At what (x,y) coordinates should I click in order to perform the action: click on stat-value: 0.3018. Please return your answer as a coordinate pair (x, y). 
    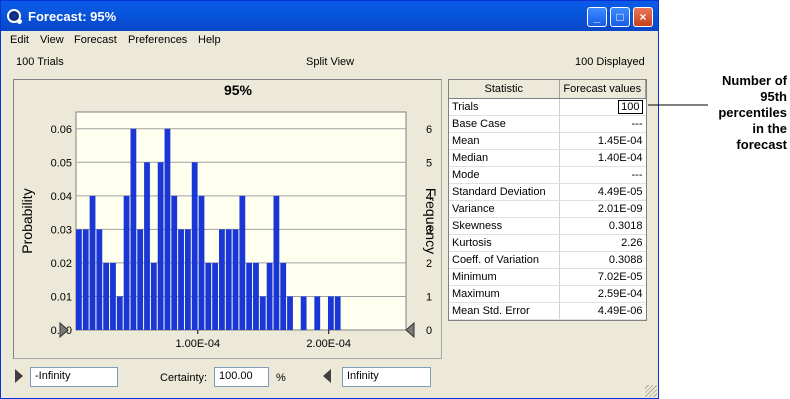
    Looking at the image, I should click on (602, 226).